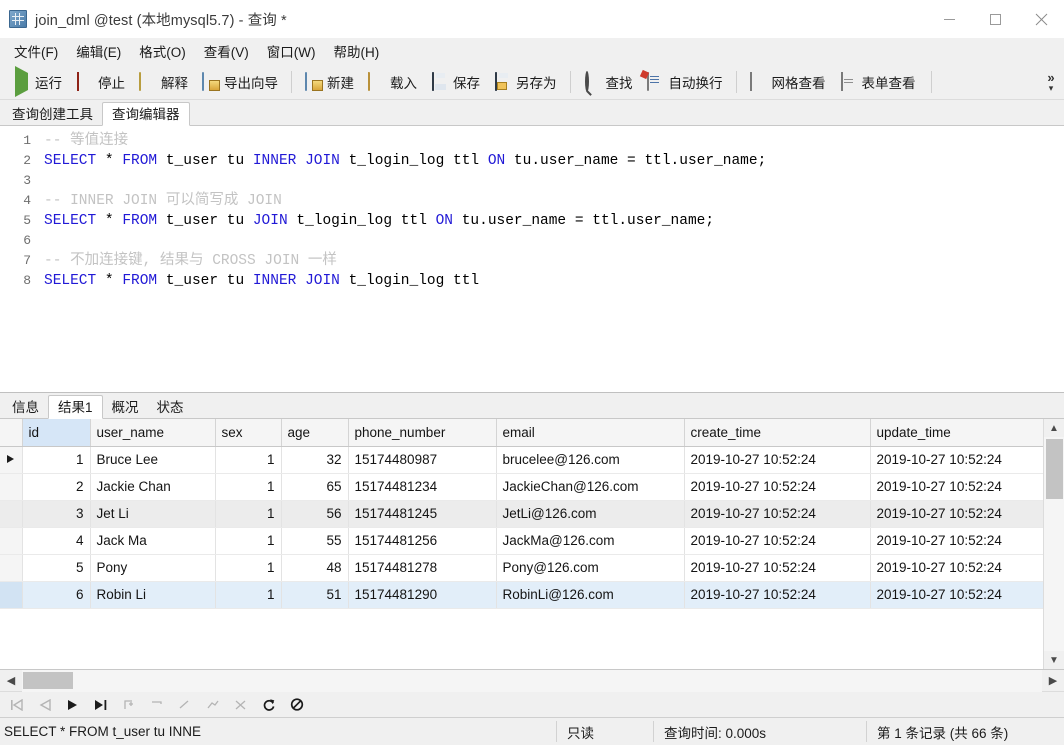 The width and height of the screenshot is (1064, 745). I want to click on column-header-create-time: create_time, so click(777, 433).